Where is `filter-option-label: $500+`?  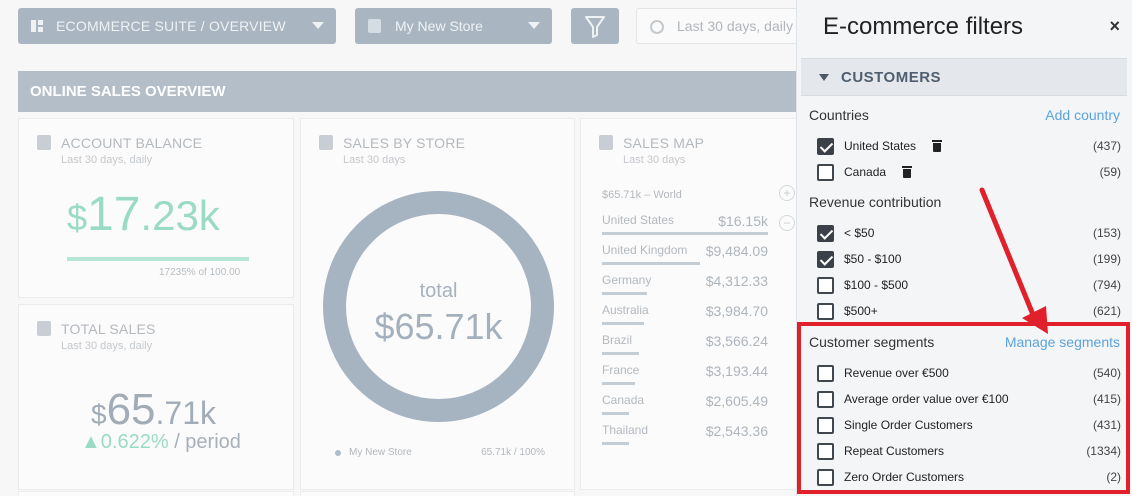 filter-option-label: $500+ is located at coordinates (861, 311).